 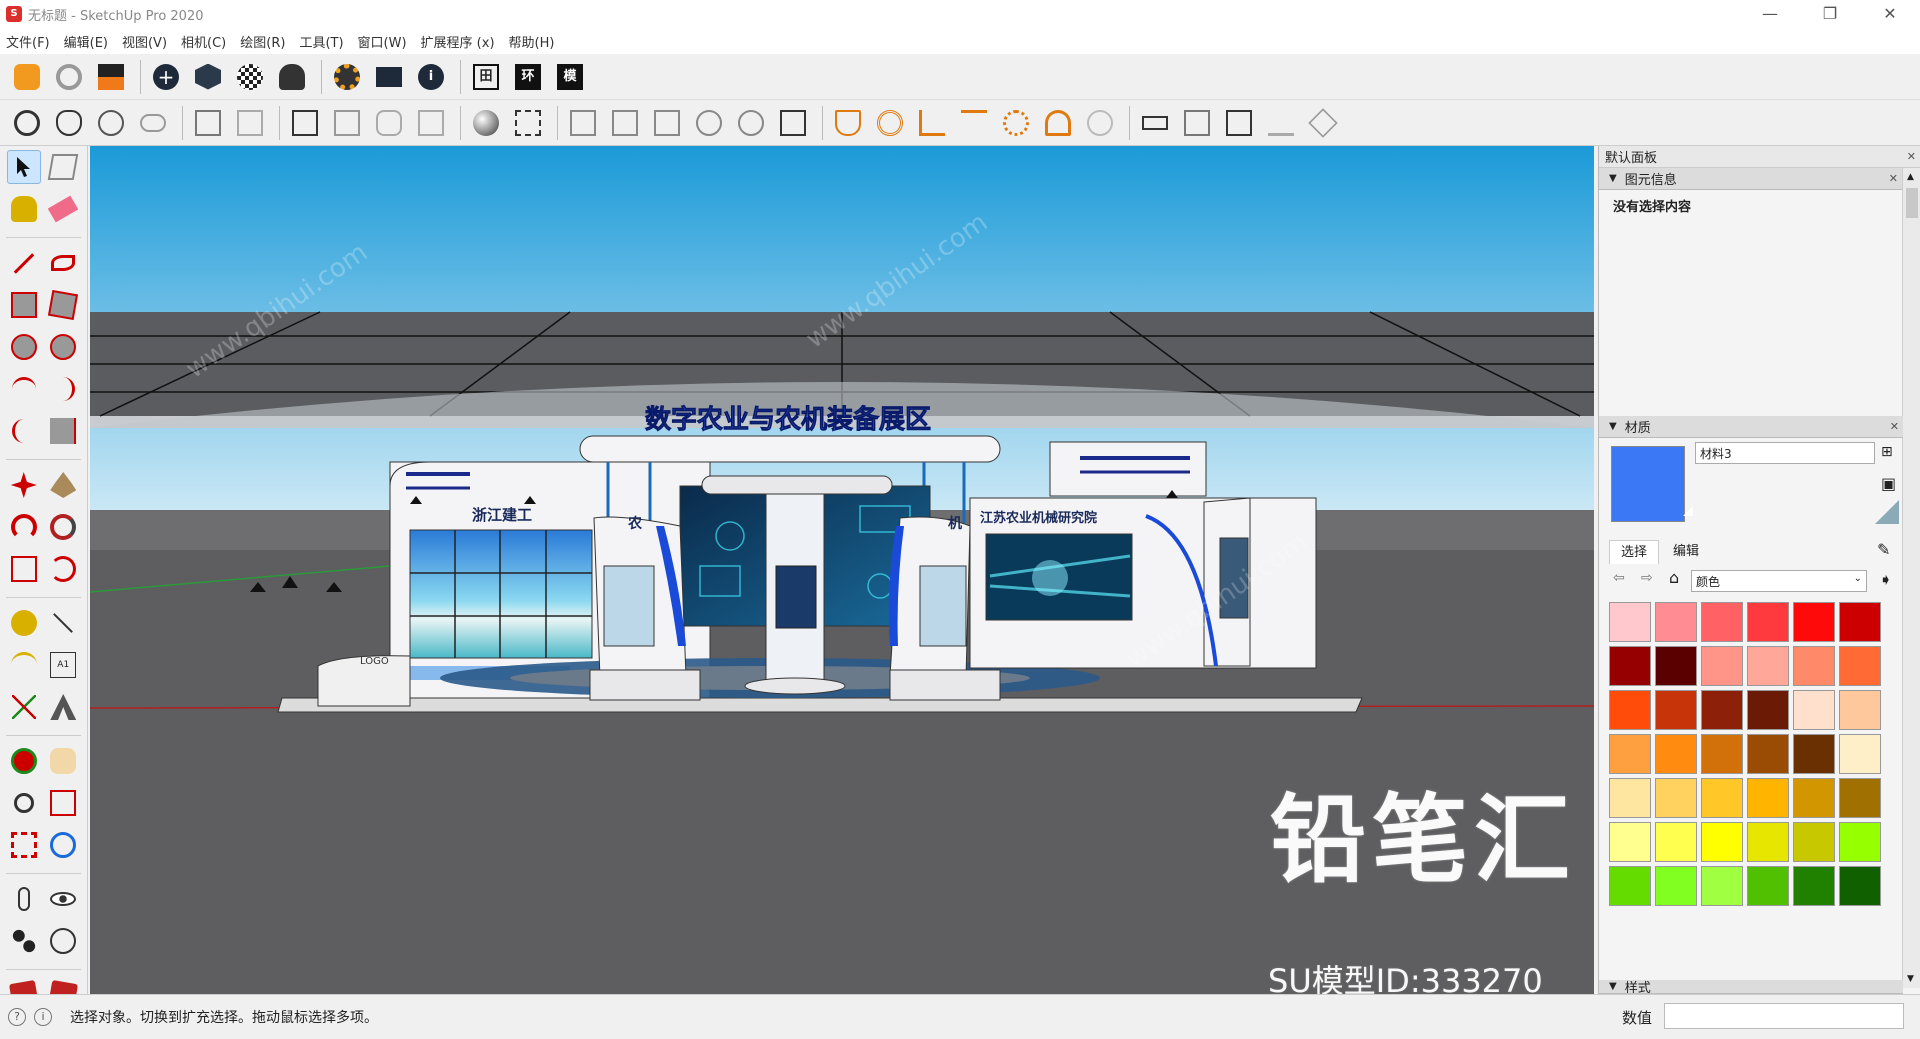 I want to click on menu-window: 窗口(W), so click(x=382, y=41).